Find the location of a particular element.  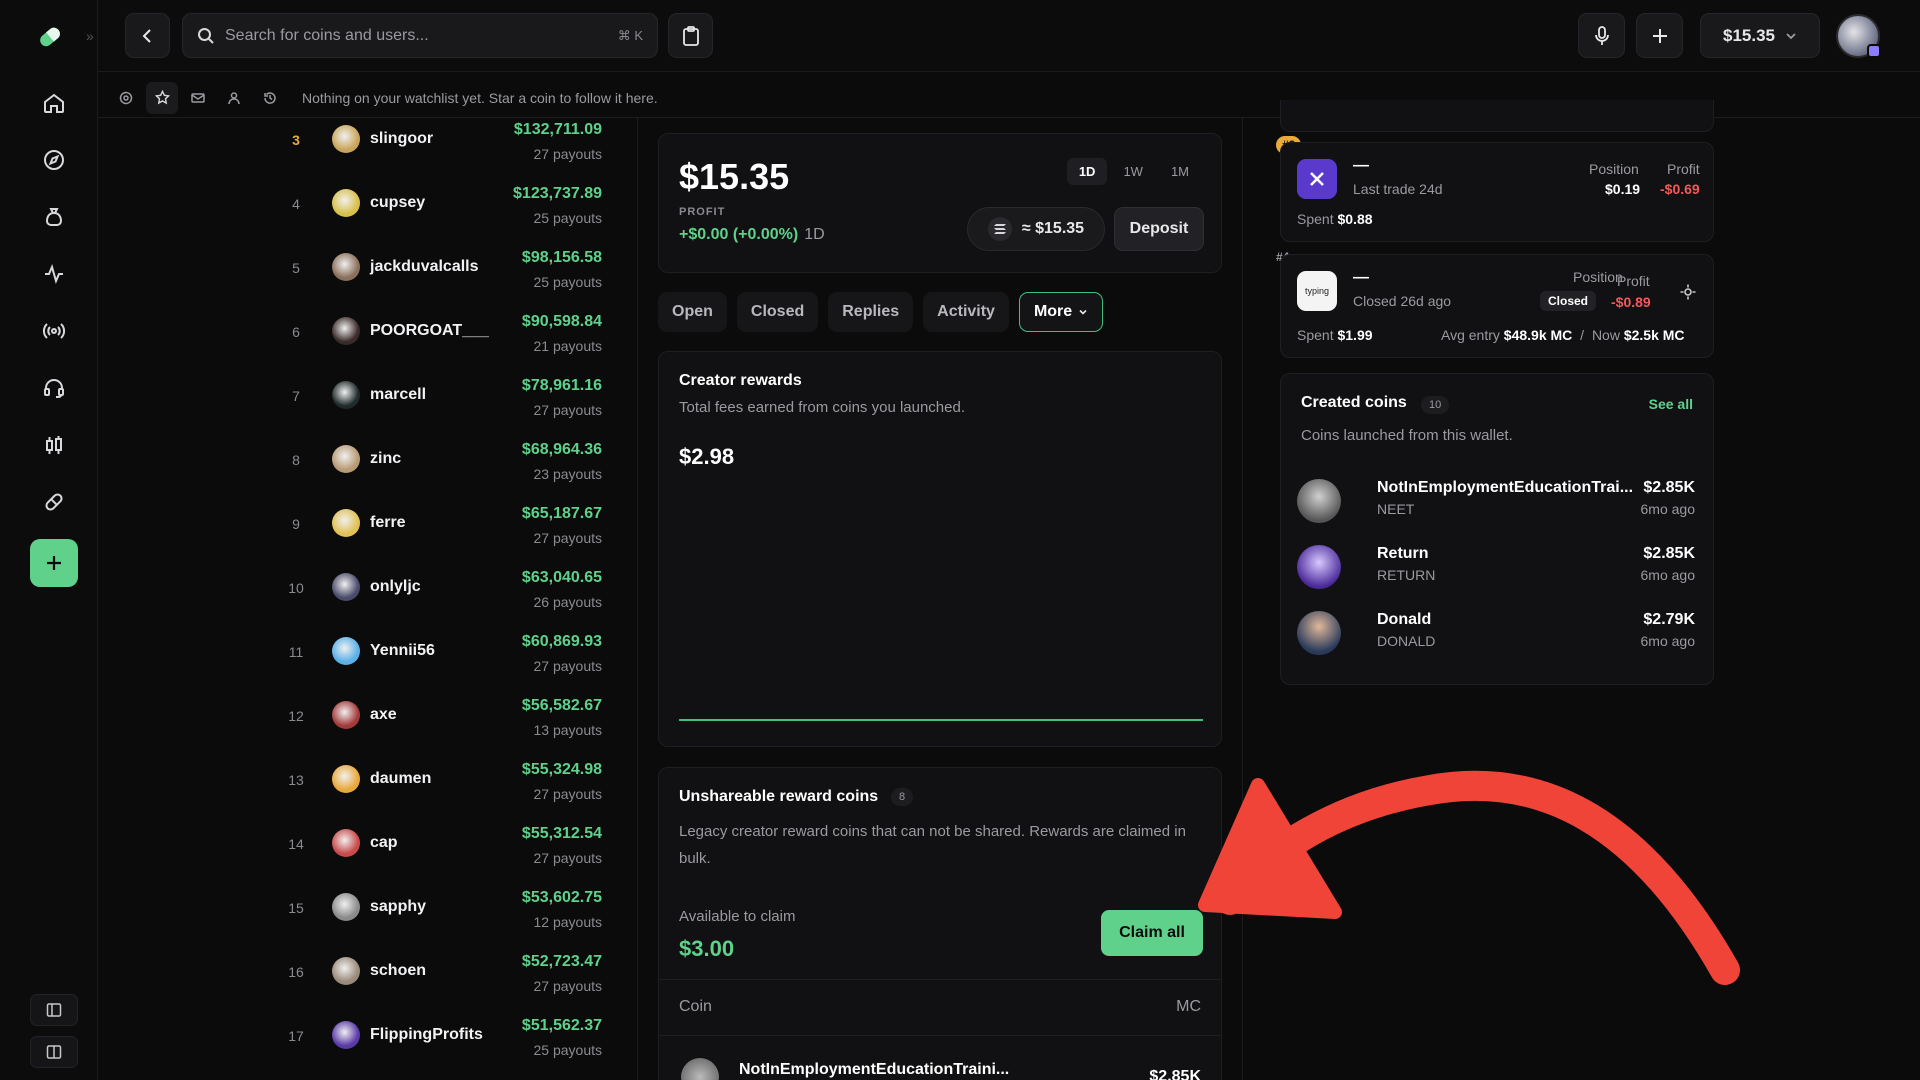

leaderboard-row: 13 daumen $55,324.98 27 payouts is located at coordinates (367, 786).